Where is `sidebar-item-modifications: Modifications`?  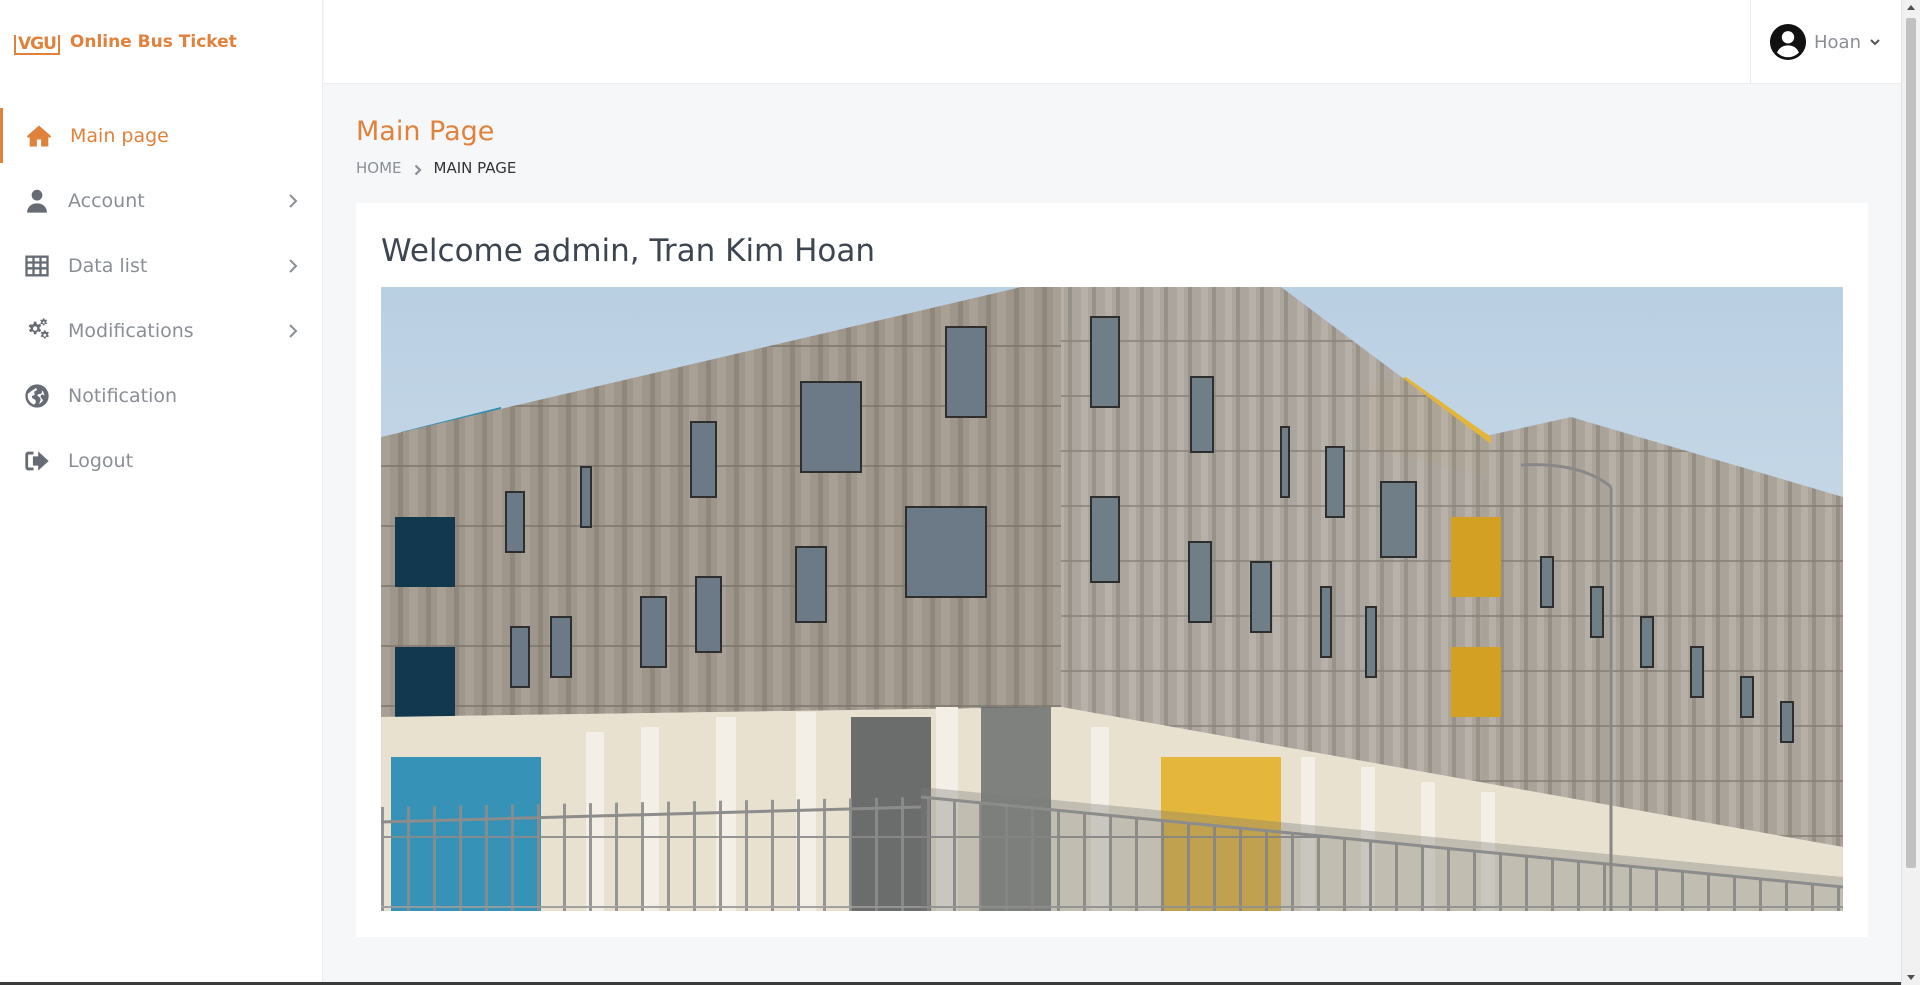 sidebar-item-modifications: Modifications is located at coordinates (161, 330).